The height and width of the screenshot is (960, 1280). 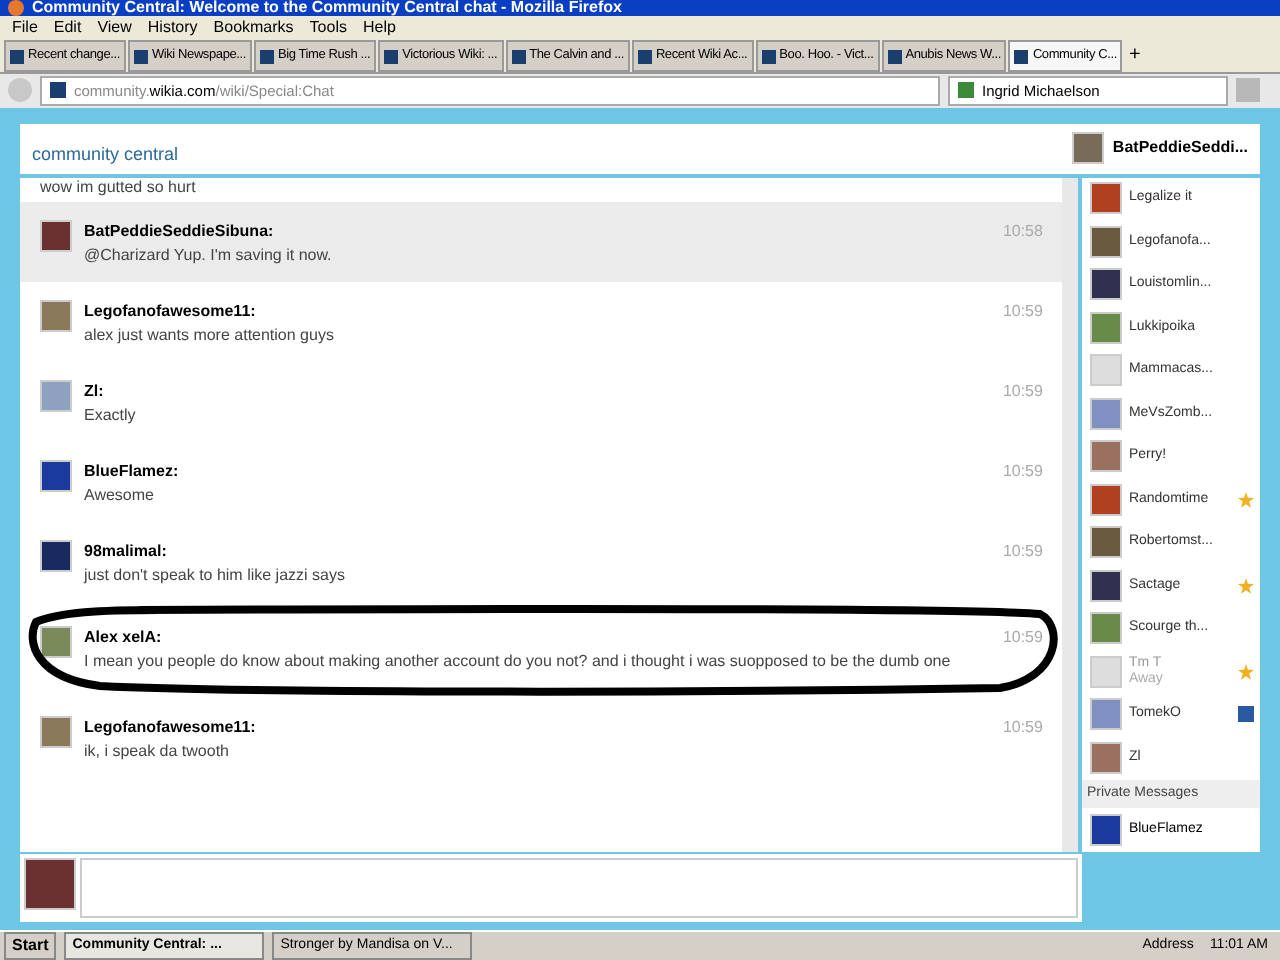 What do you see at coordinates (209, 255) in the screenshot?
I see `message-text: @Charizard Yup. I'm saving it now.` at bounding box center [209, 255].